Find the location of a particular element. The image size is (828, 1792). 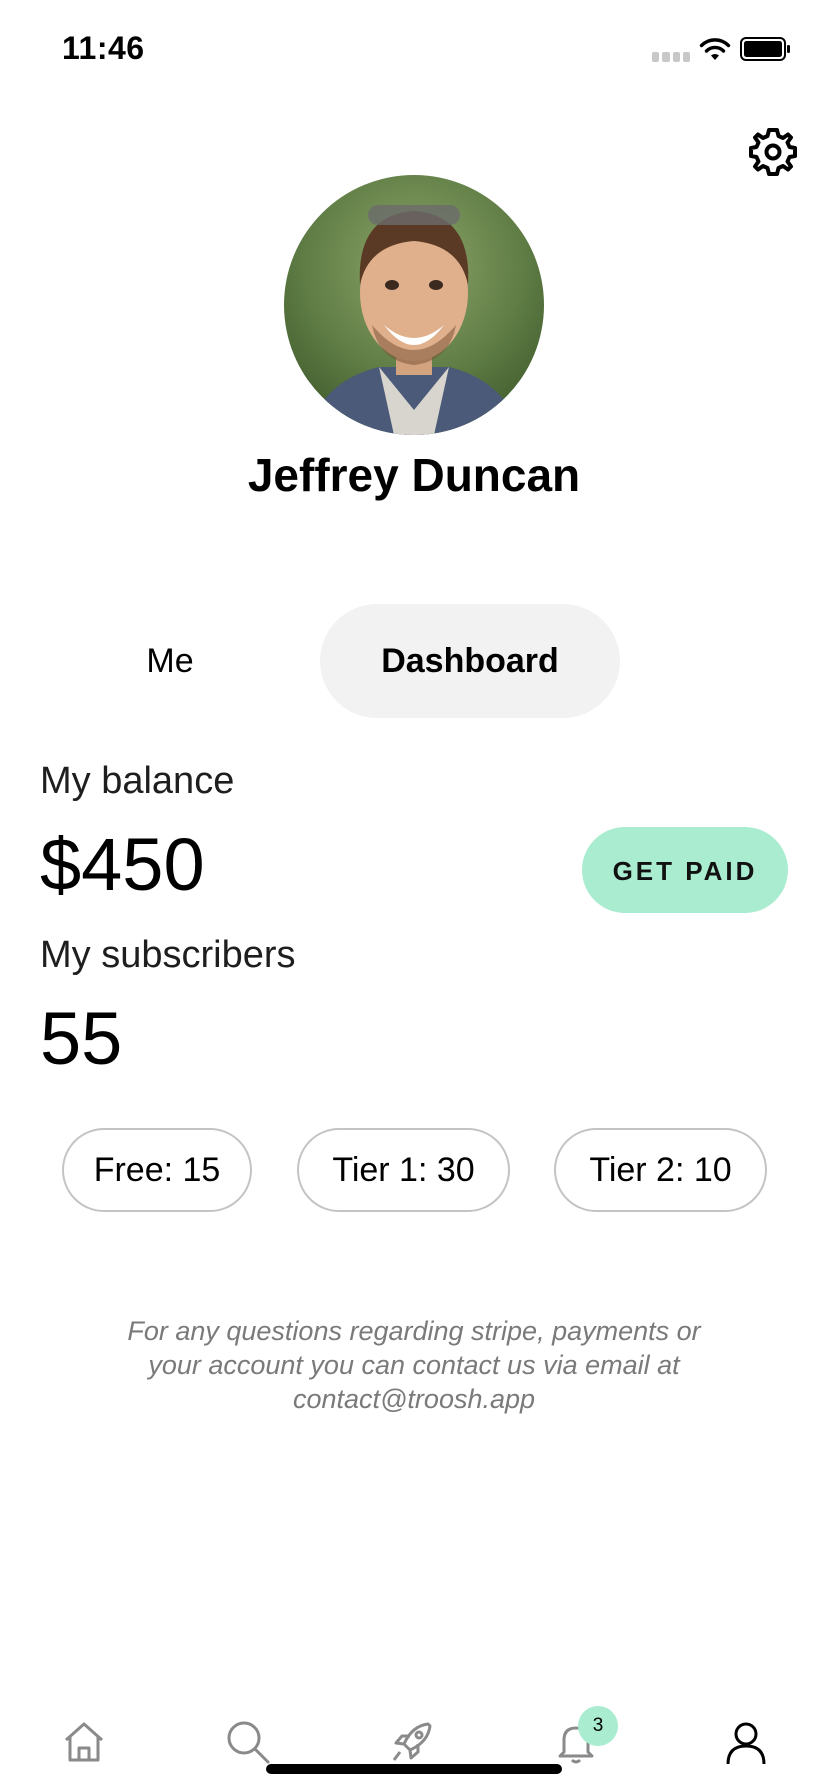

tier-free-pill: Free: 15 is located at coordinates (157, 1170).